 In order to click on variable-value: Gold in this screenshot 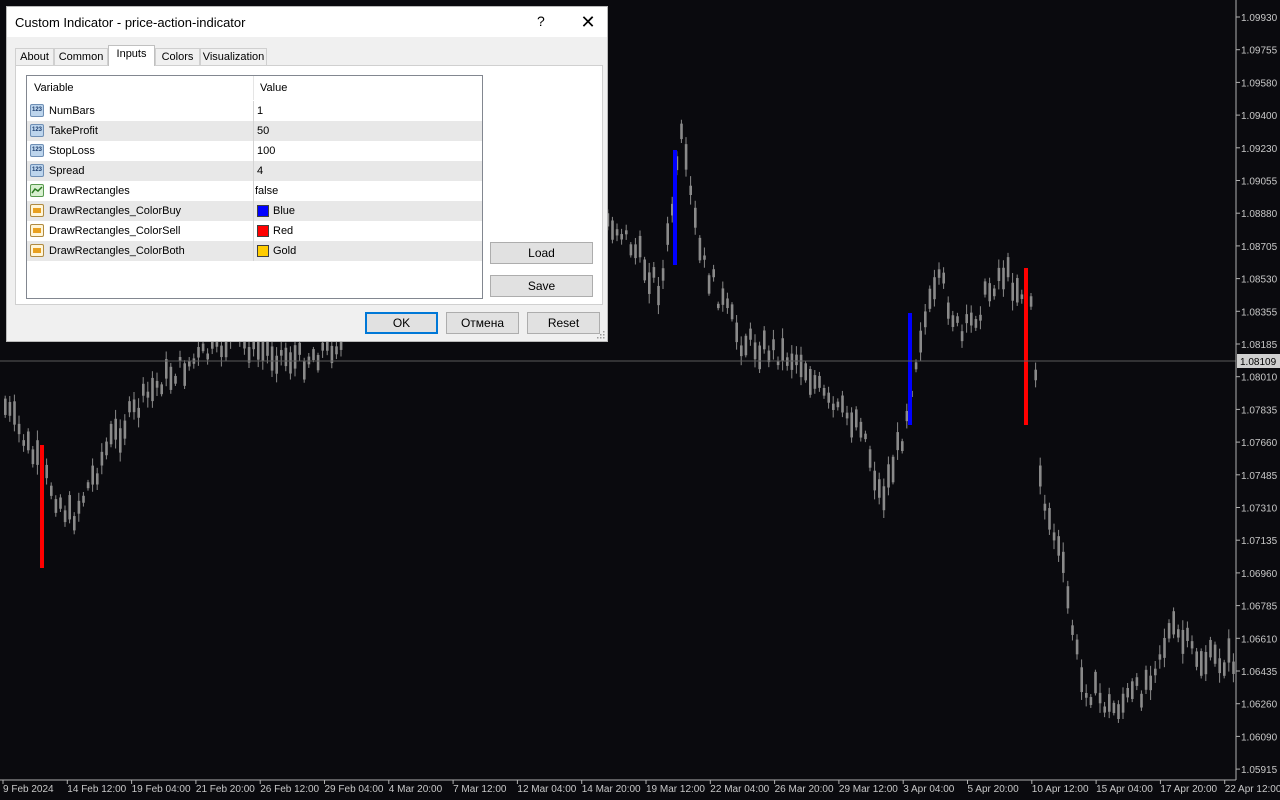, I will do `click(284, 251)`.